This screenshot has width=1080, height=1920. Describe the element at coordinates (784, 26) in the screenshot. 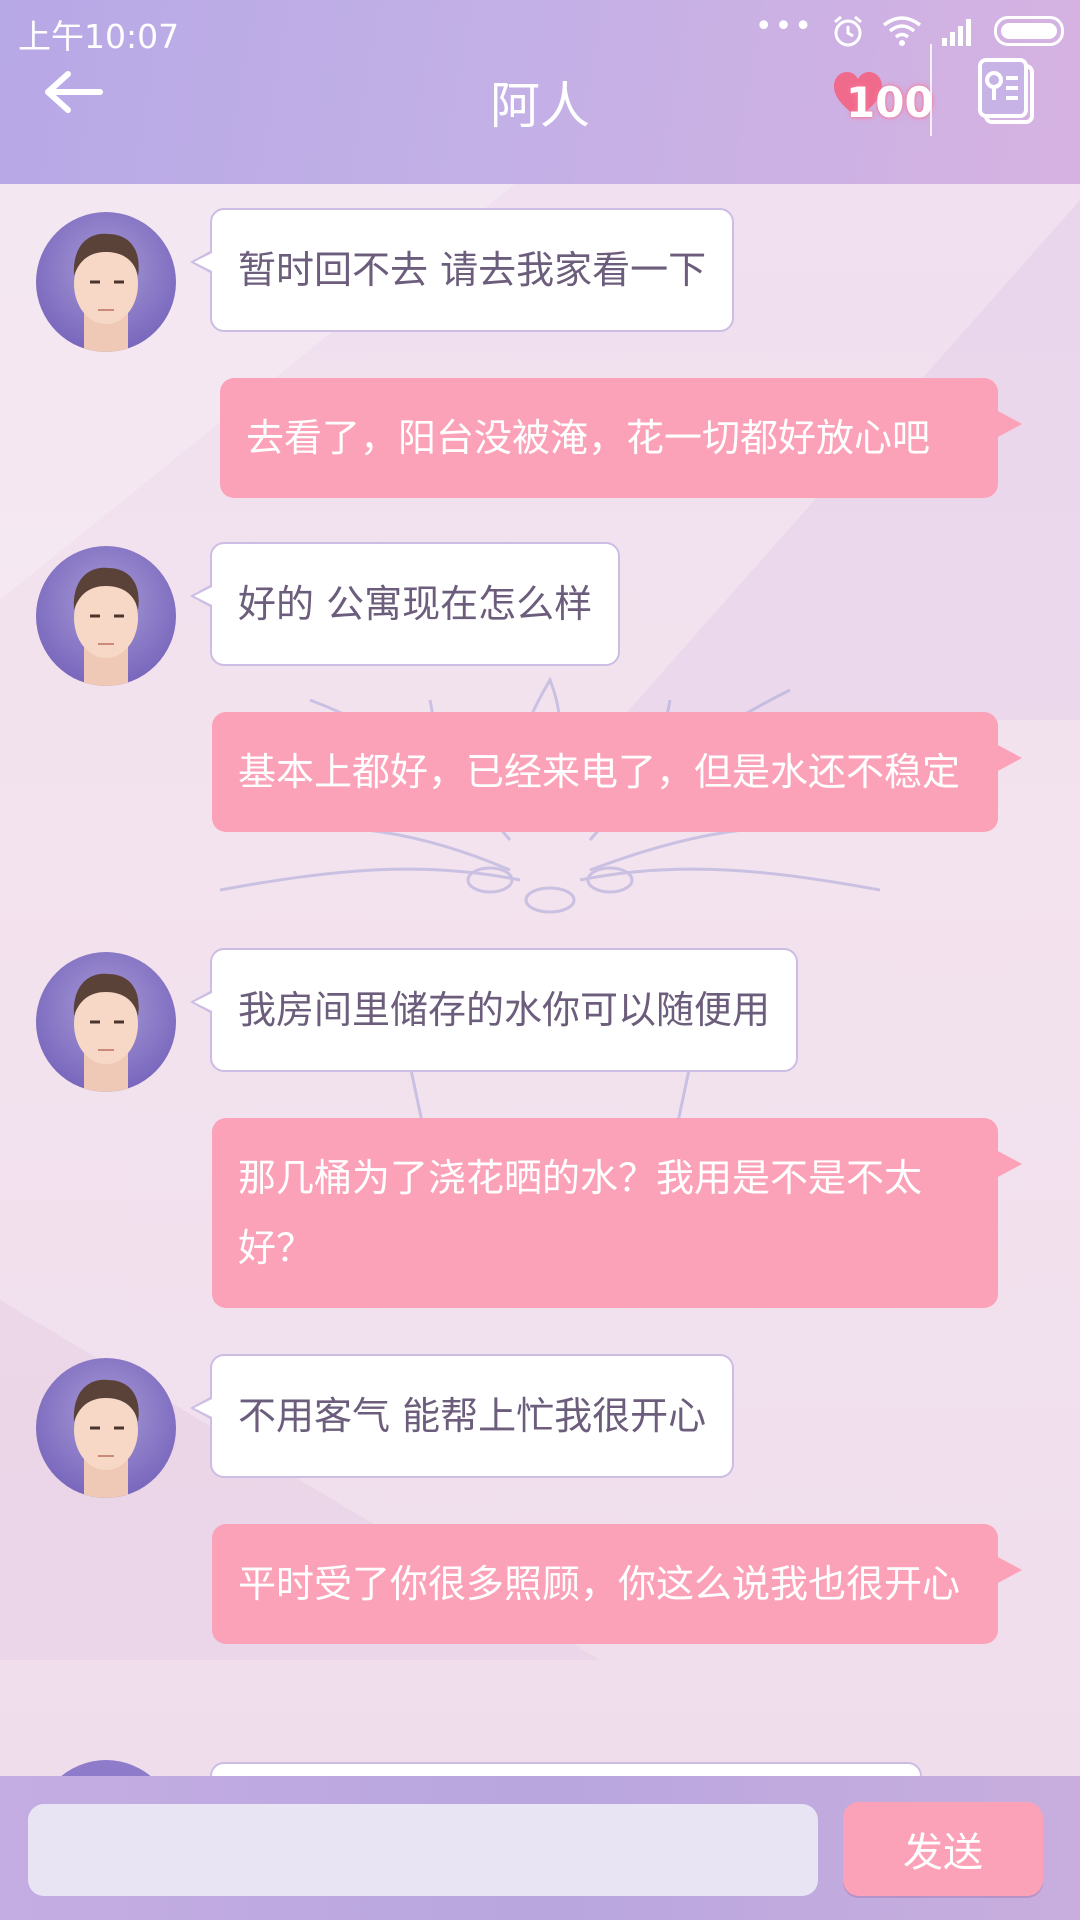

I see `more-dots-icon: •••` at that location.